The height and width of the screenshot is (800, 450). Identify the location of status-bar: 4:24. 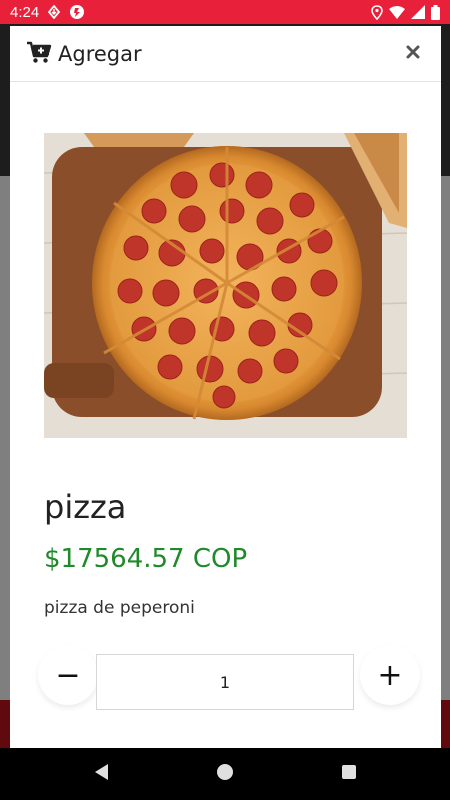
(225, 12).